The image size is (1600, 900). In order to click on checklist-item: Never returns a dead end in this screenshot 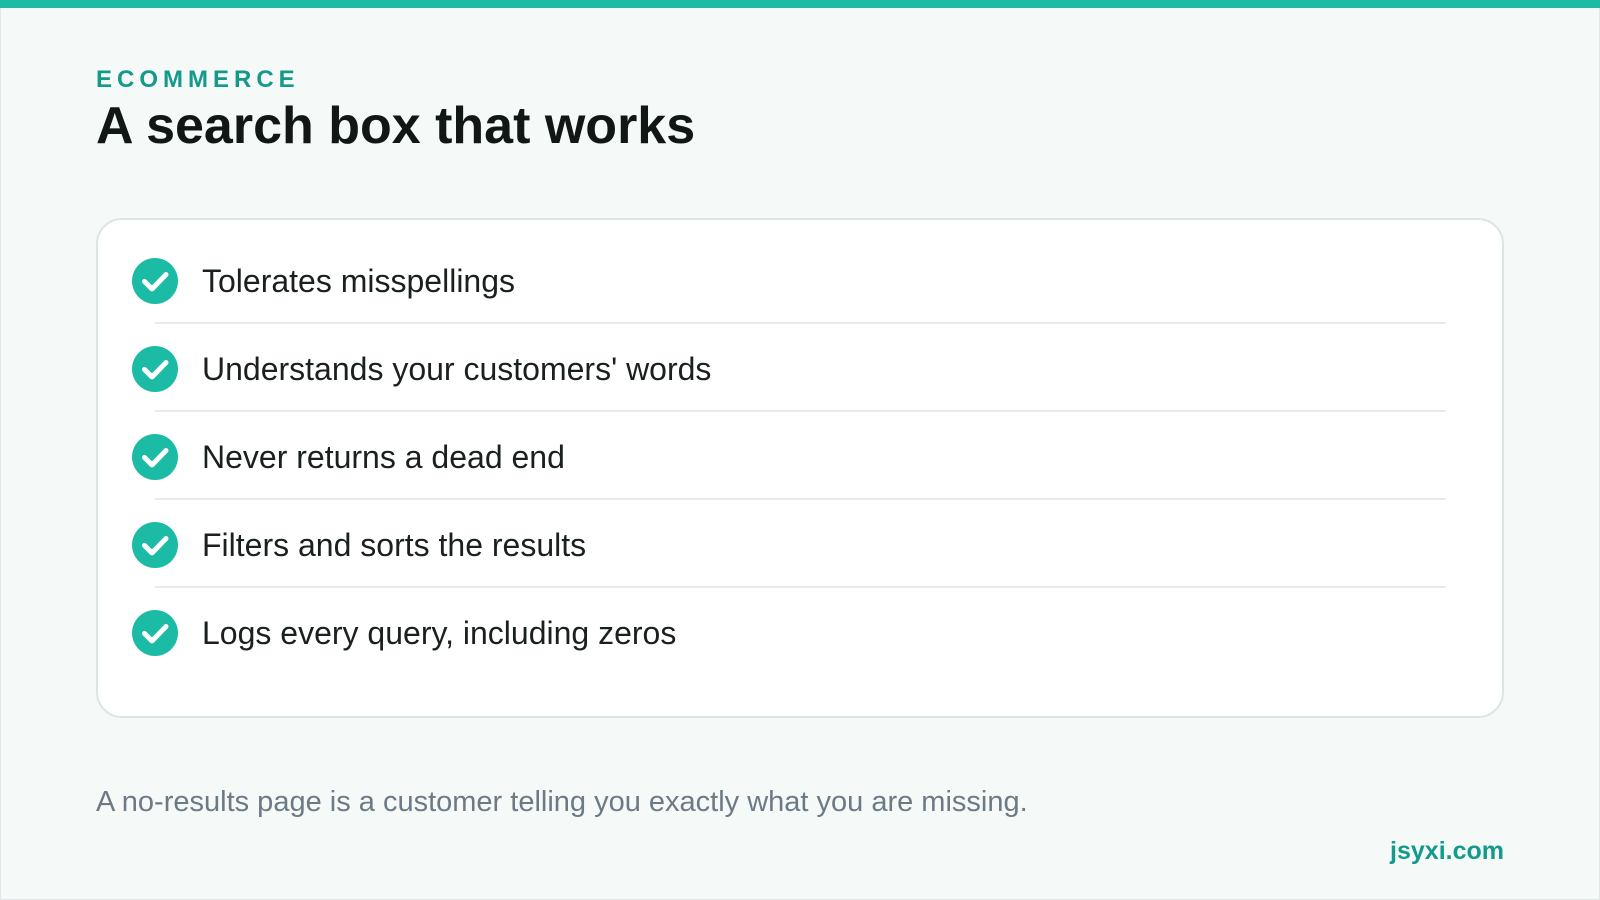, I will do `click(800, 456)`.